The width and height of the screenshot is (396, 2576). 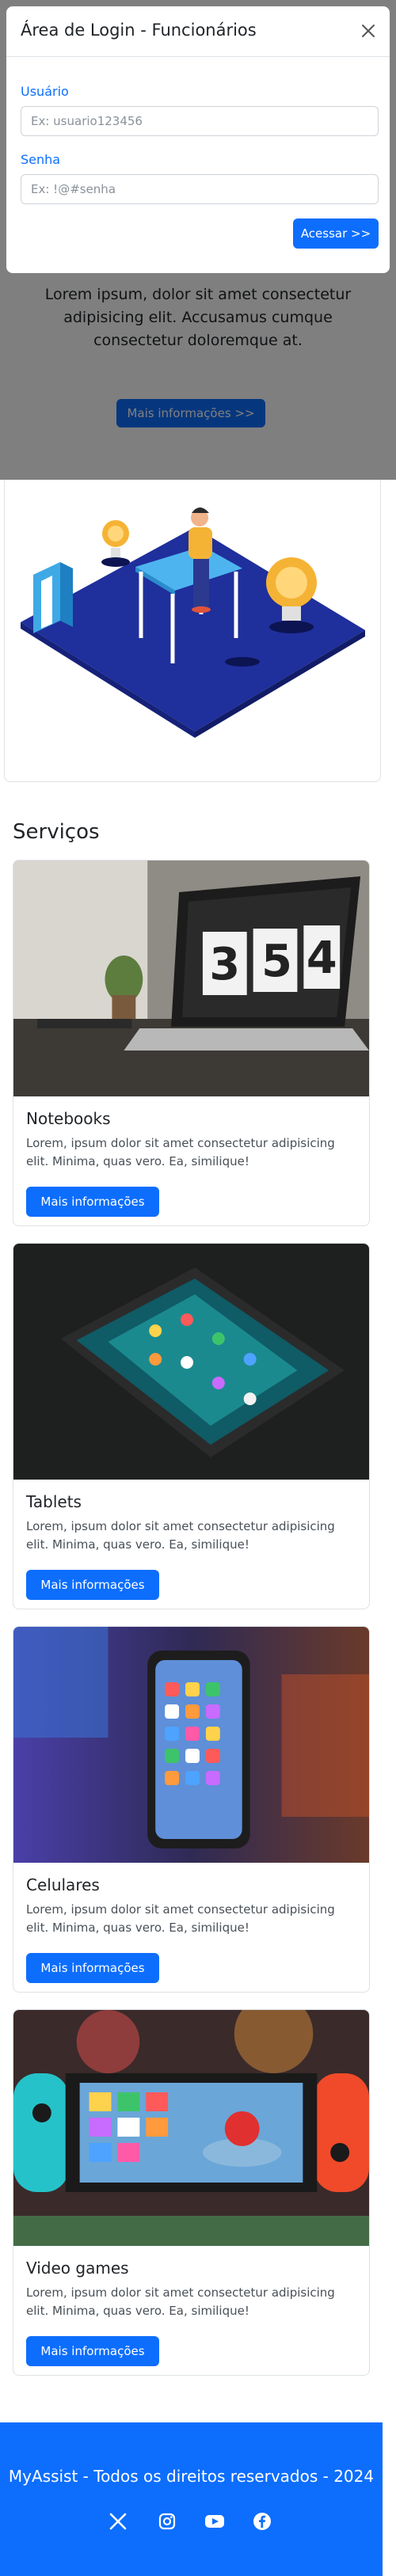 What do you see at coordinates (191, 1745) in the screenshot?
I see `phone-image` at bounding box center [191, 1745].